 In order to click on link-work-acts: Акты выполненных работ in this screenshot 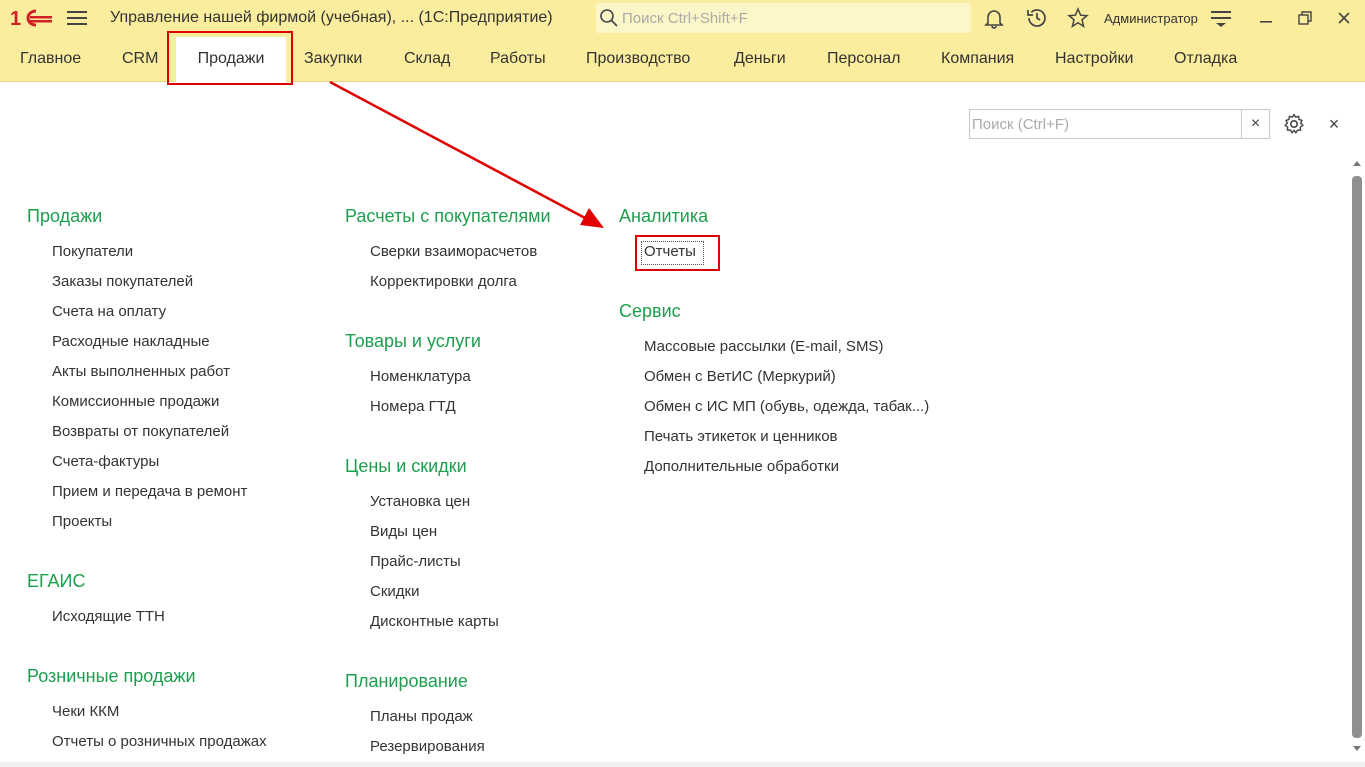, I will do `click(141, 371)`.